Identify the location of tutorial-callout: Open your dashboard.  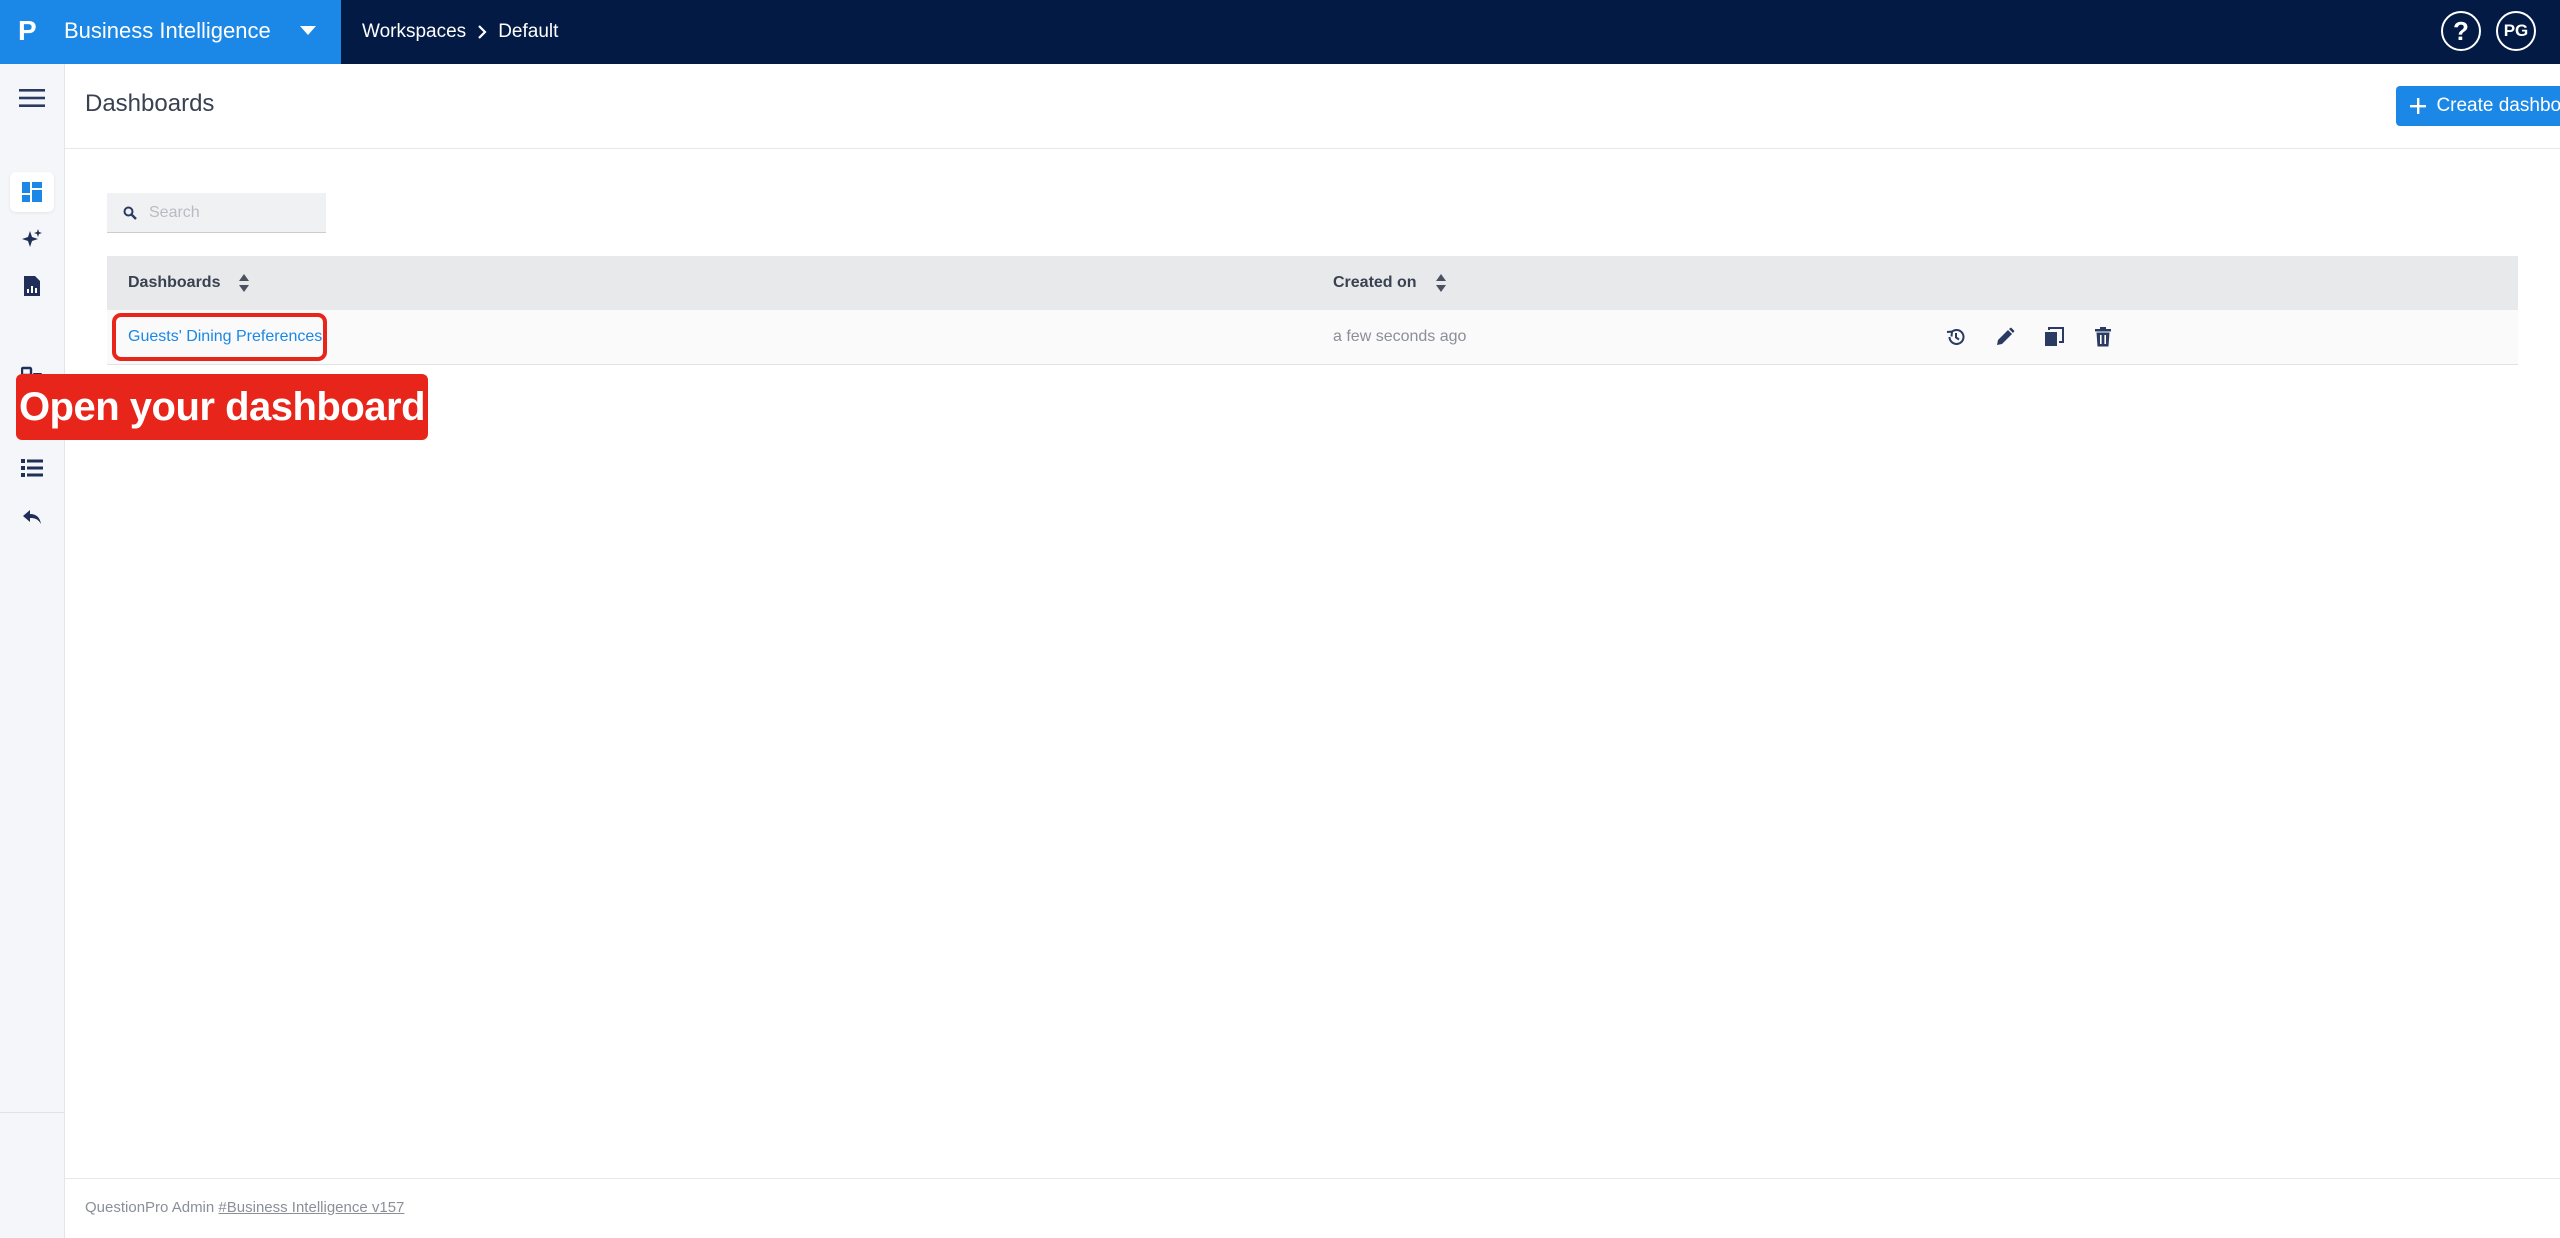
(222, 407).